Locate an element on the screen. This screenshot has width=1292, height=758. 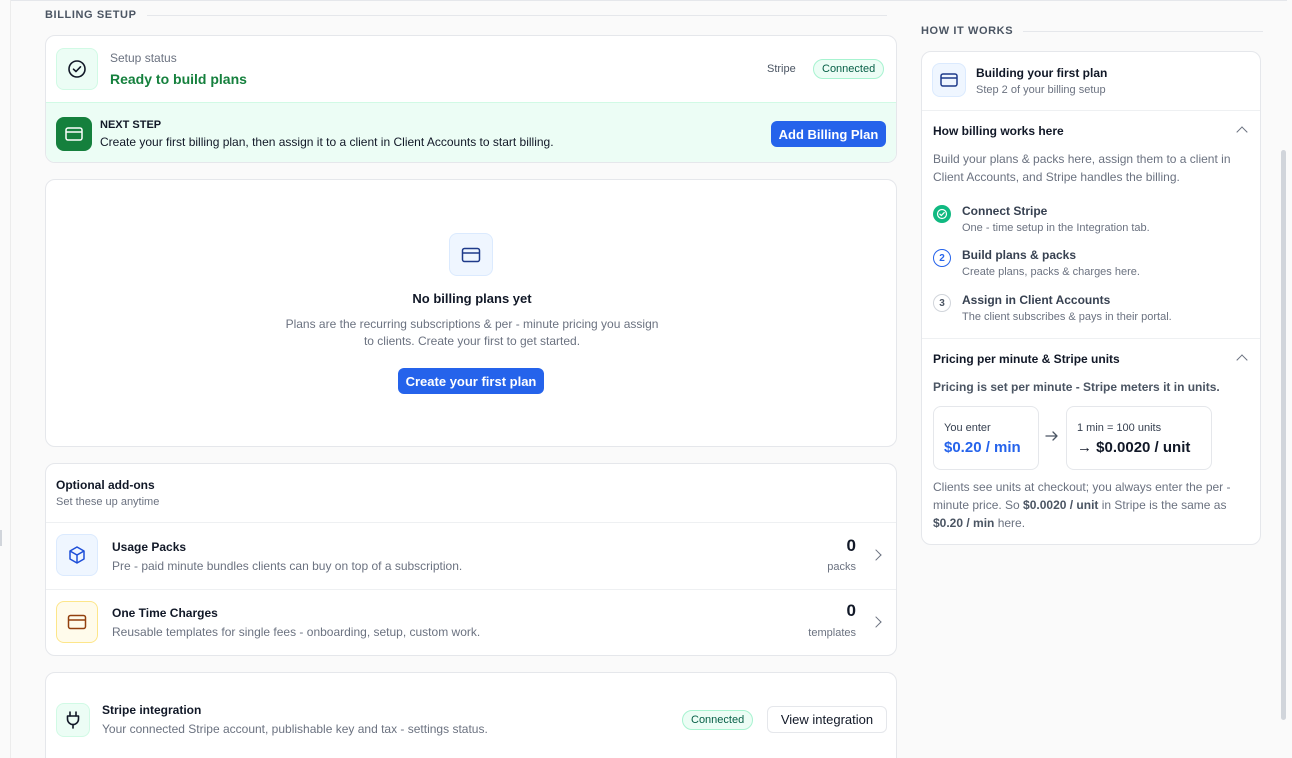
addons-subtitle: Set these up anytime is located at coordinates (108, 502).